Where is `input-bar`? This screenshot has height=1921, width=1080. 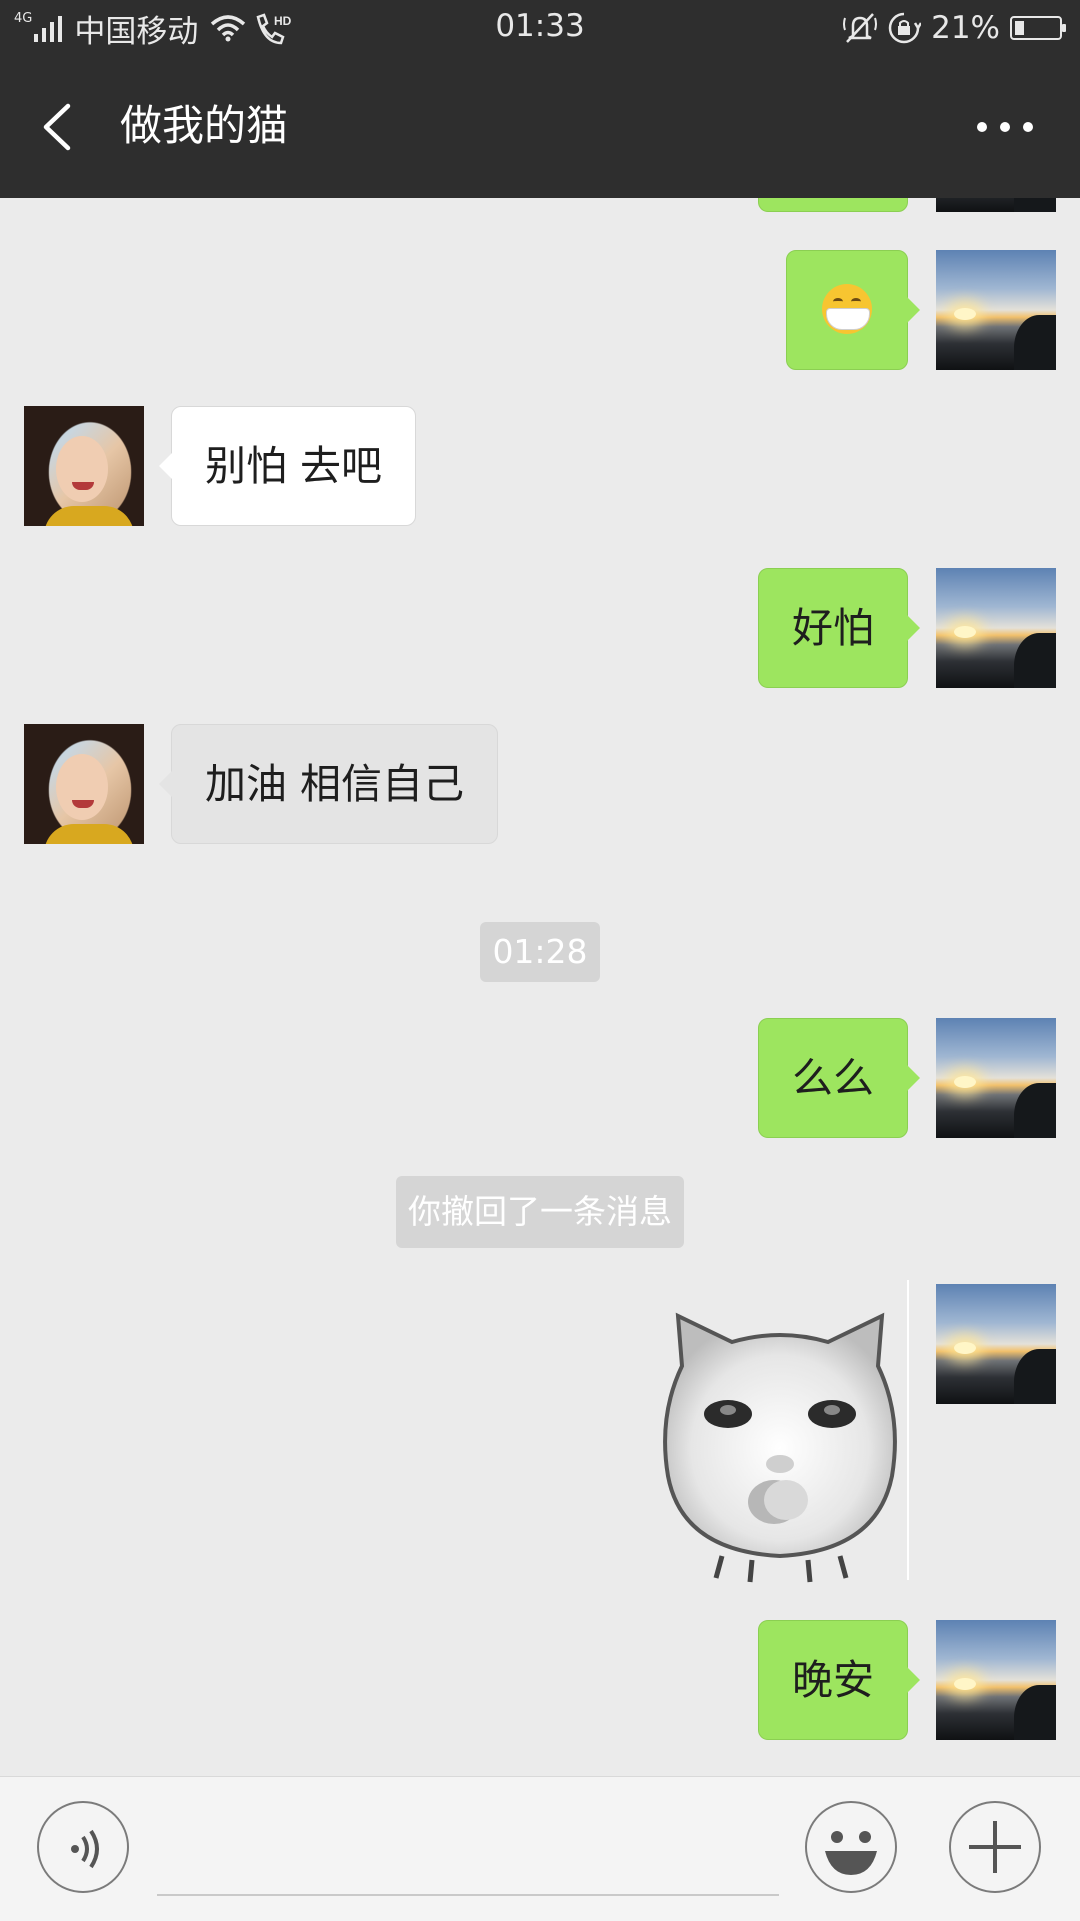 input-bar is located at coordinates (540, 1848).